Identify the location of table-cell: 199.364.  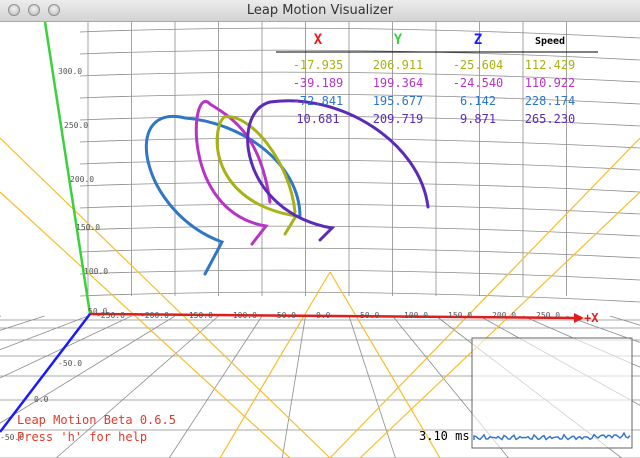
(398, 83).